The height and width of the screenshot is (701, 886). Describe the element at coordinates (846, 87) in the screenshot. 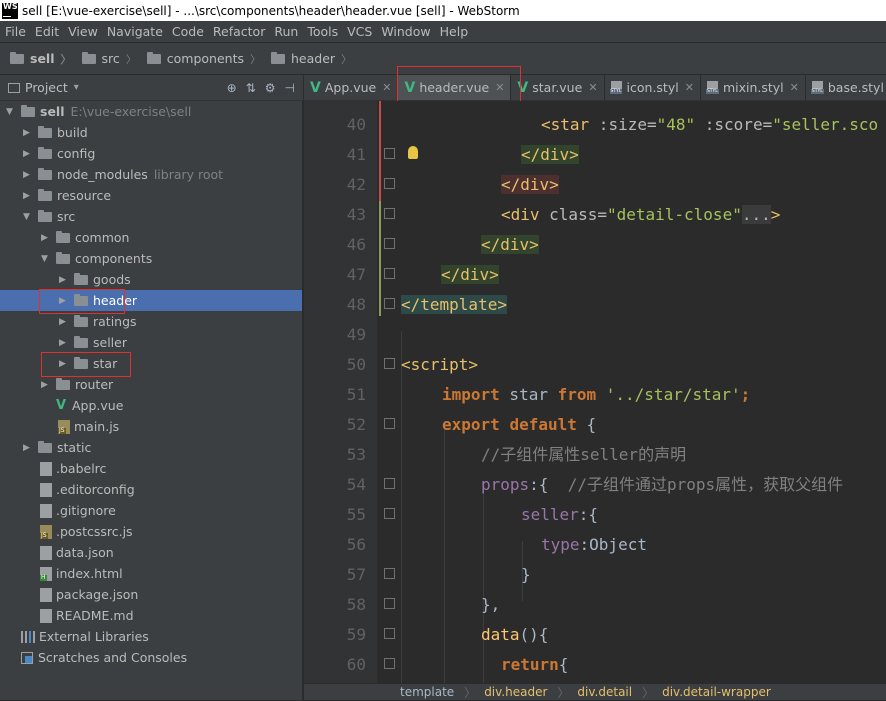

I see `tab-base-styl: base.styl` at that location.